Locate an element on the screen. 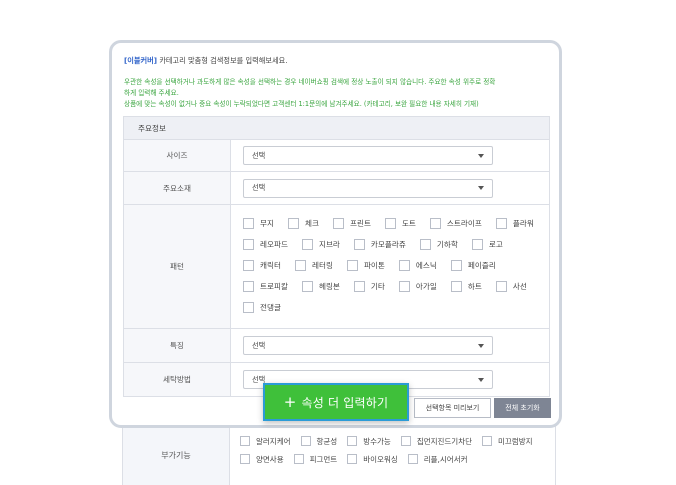  pattern-option: 로고 is located at coordinates (487, 244).